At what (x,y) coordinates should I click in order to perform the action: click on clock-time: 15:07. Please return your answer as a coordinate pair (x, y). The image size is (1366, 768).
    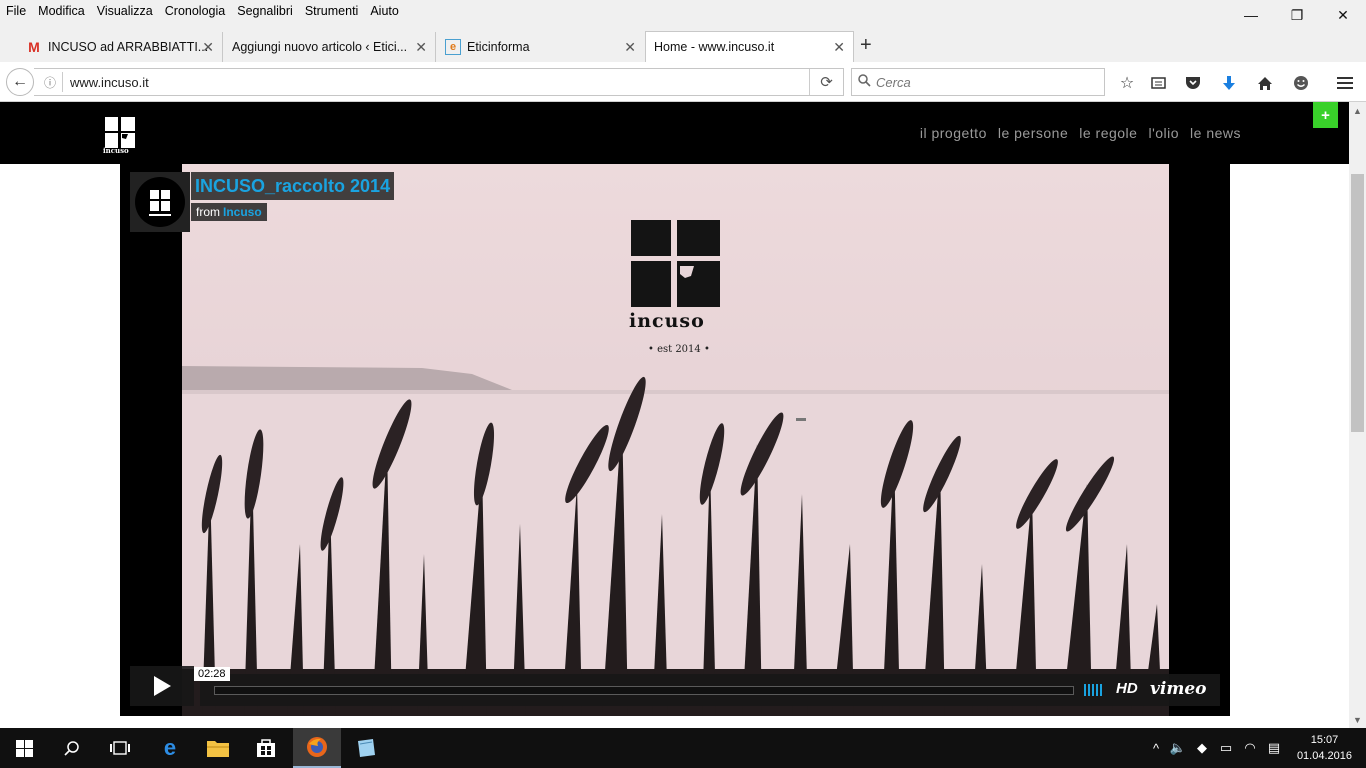
    Looking at the image, I should click on (1324, 740).